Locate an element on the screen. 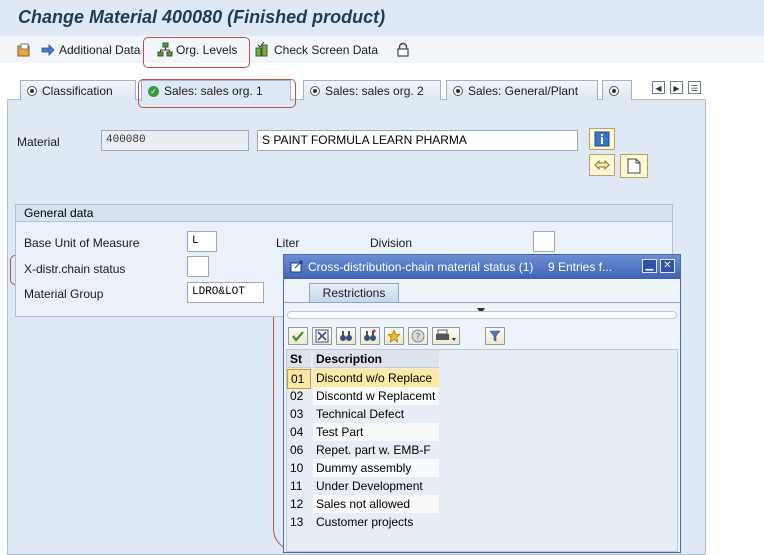 The image size is (764, 555). column-header-description: Description is located at coordinates (376, 359).